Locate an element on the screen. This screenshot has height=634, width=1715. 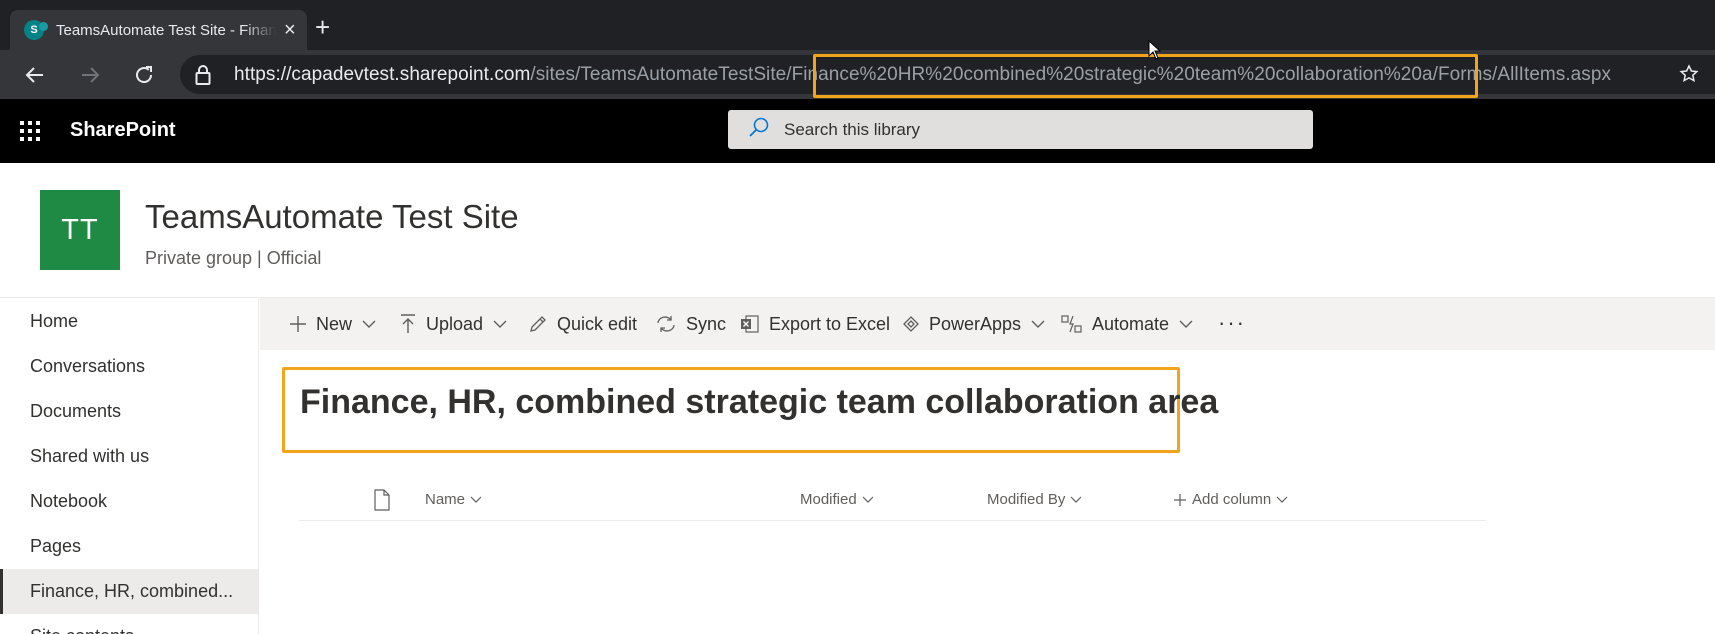
bookmark-star-icon is located at coordinates (1689, 76).